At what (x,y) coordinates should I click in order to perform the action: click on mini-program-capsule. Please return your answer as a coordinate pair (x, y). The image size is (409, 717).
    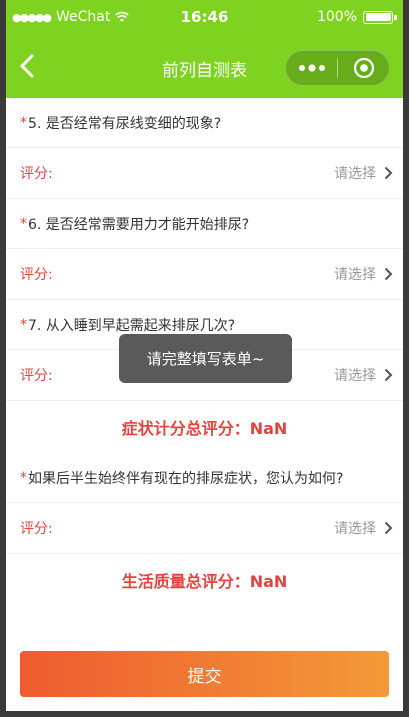
    Looking at the image, I should click on (337, 68).